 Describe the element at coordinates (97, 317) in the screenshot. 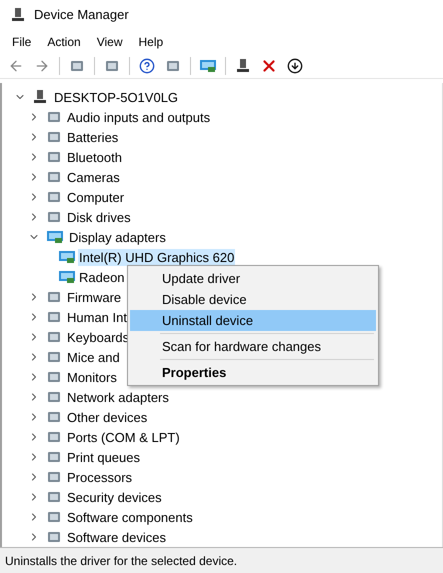

I see `tree-item: Human Int` at that location.